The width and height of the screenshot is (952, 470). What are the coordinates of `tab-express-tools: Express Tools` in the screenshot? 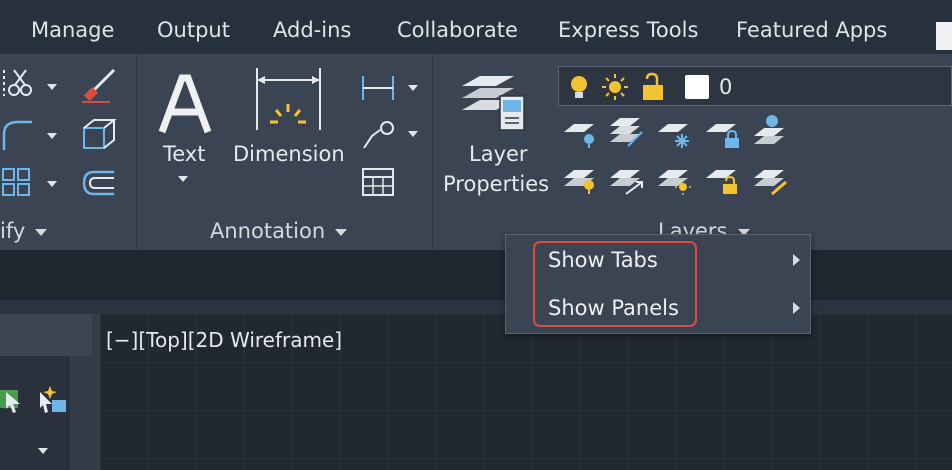 It's located at (628, 30).